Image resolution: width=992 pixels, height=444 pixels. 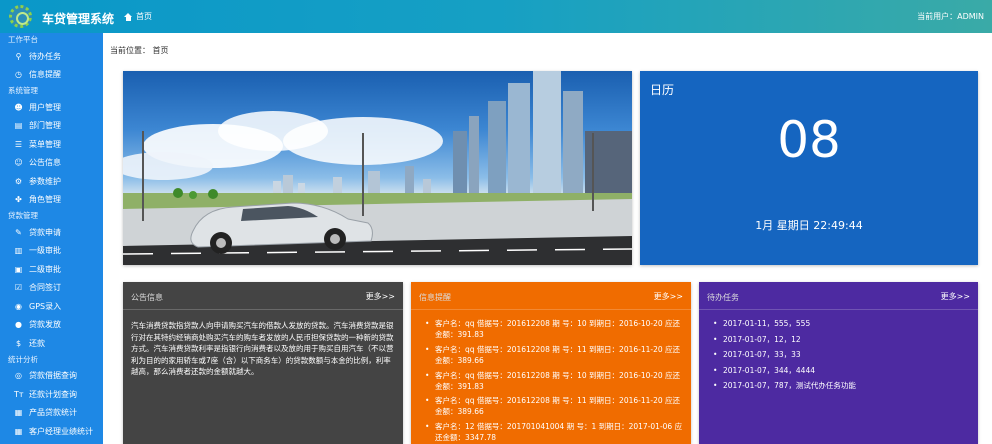 I want to click on notice-panel-title: 公告信息, so click(x=147, y=297).